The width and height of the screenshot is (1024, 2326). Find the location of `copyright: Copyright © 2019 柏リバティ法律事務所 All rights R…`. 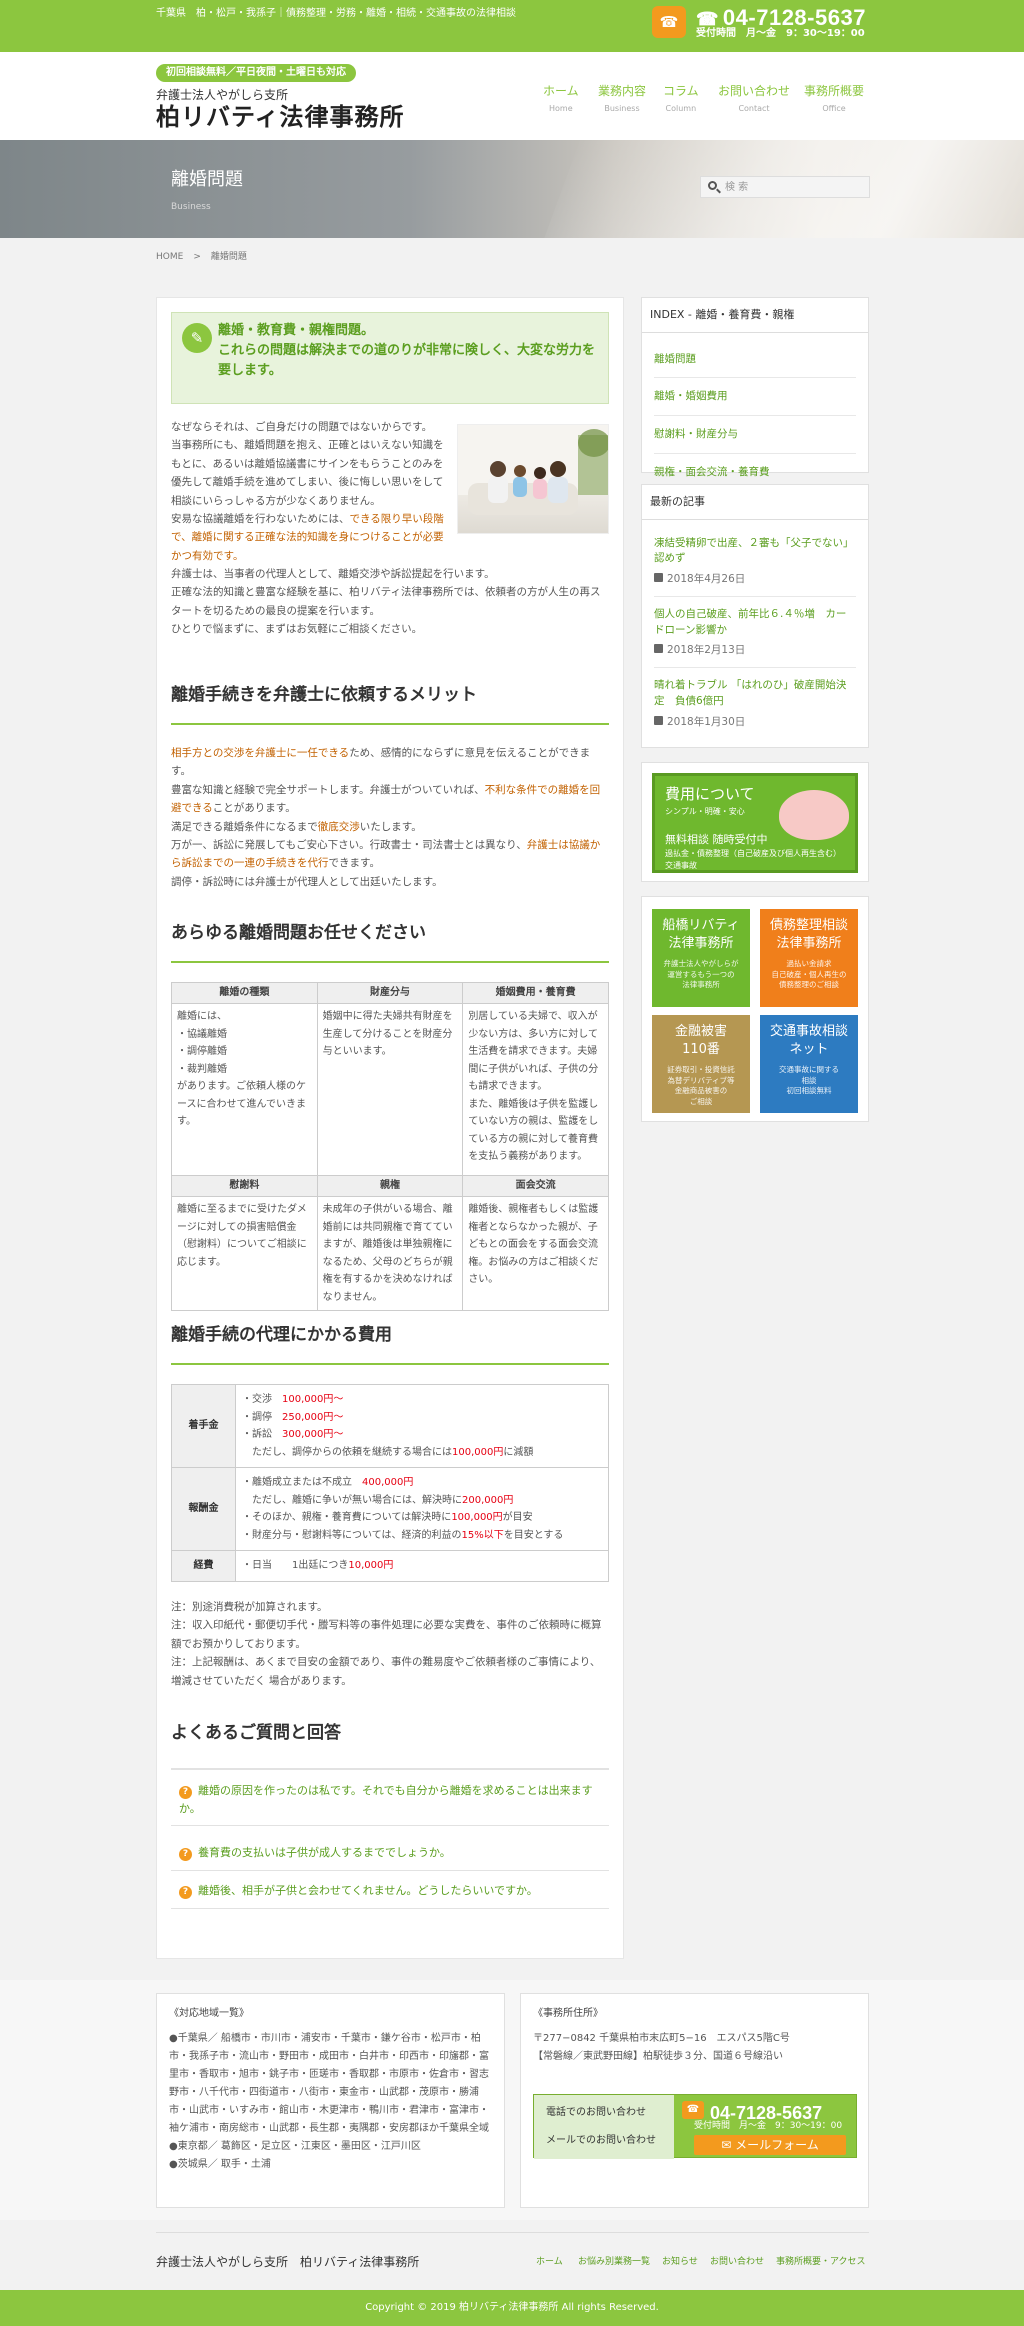

copyright: Copyright © 2019 柏リバティ法律事務所 All rights R… is located at coordinates (512, 2308).